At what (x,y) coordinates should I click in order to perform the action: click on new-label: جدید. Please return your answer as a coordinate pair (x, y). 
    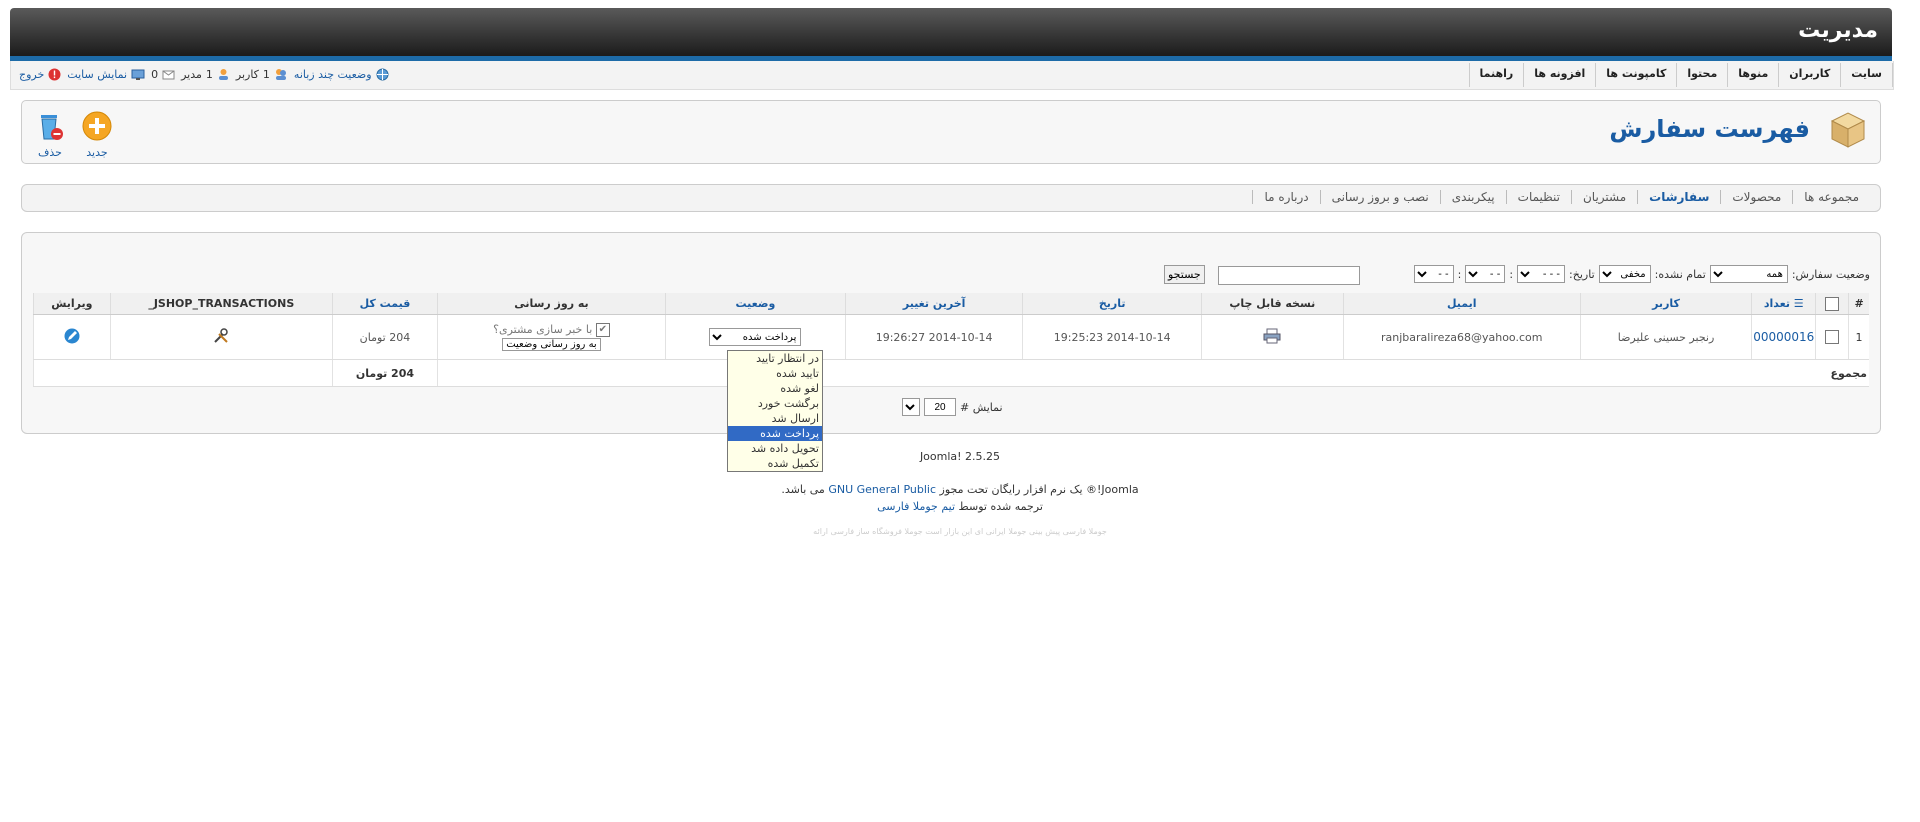
    Looking at the image, I should click on (97, 152).